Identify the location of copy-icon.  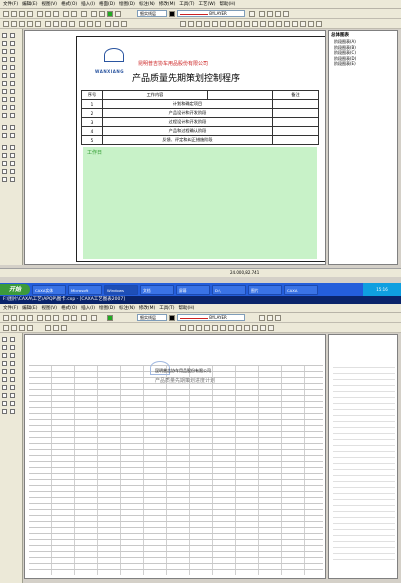
(48, 14).